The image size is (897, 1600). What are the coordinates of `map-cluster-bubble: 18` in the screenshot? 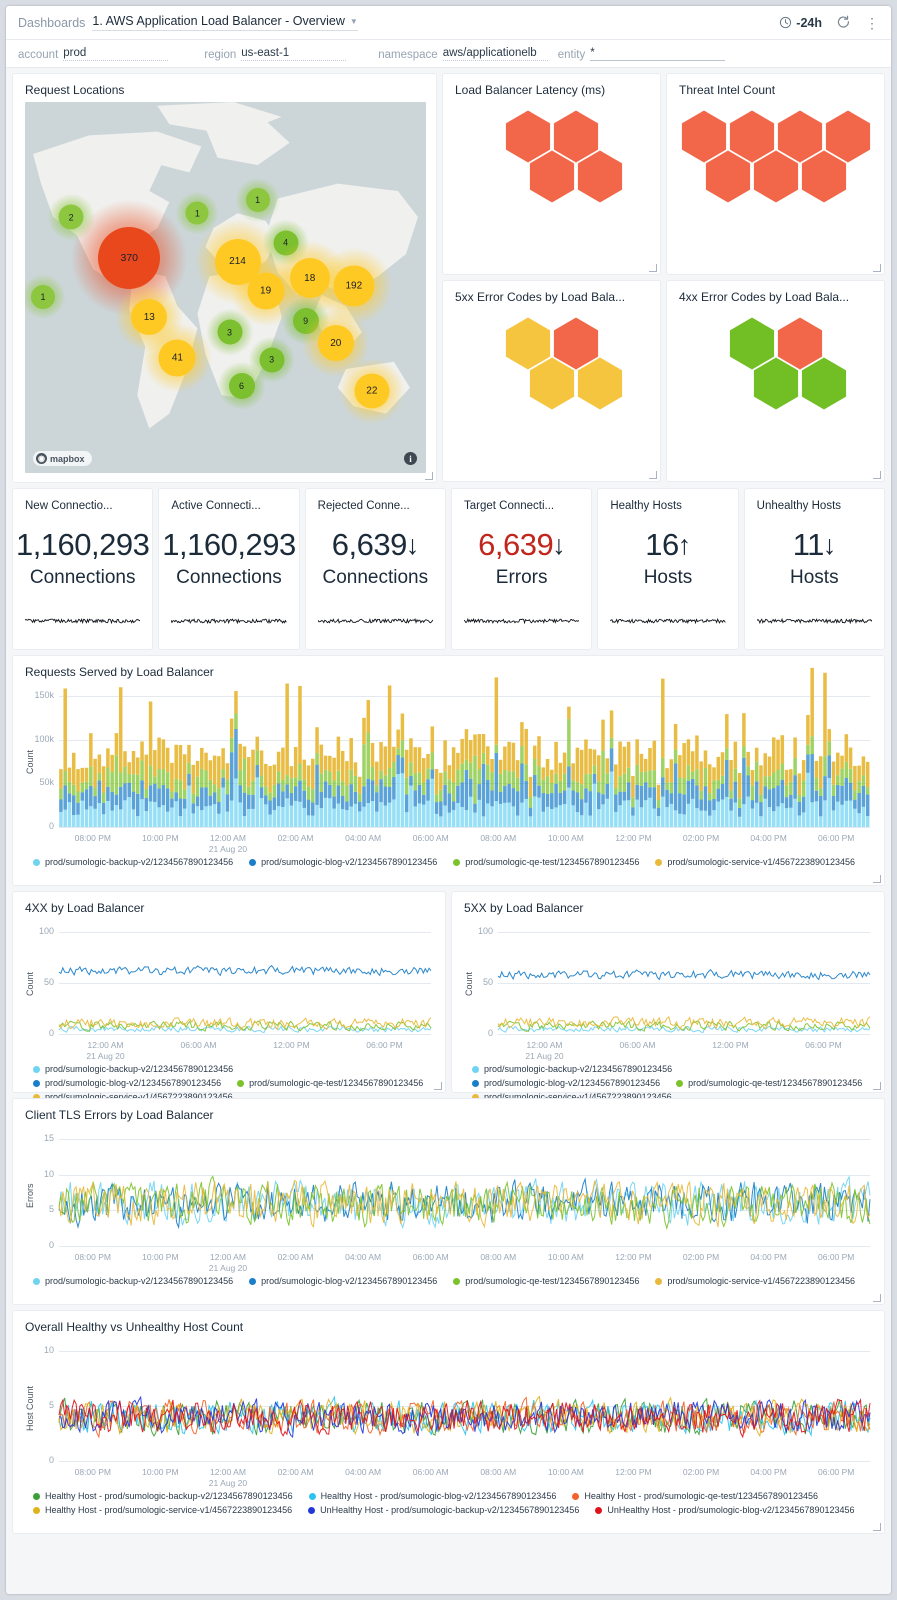 It's located at (309, 278).